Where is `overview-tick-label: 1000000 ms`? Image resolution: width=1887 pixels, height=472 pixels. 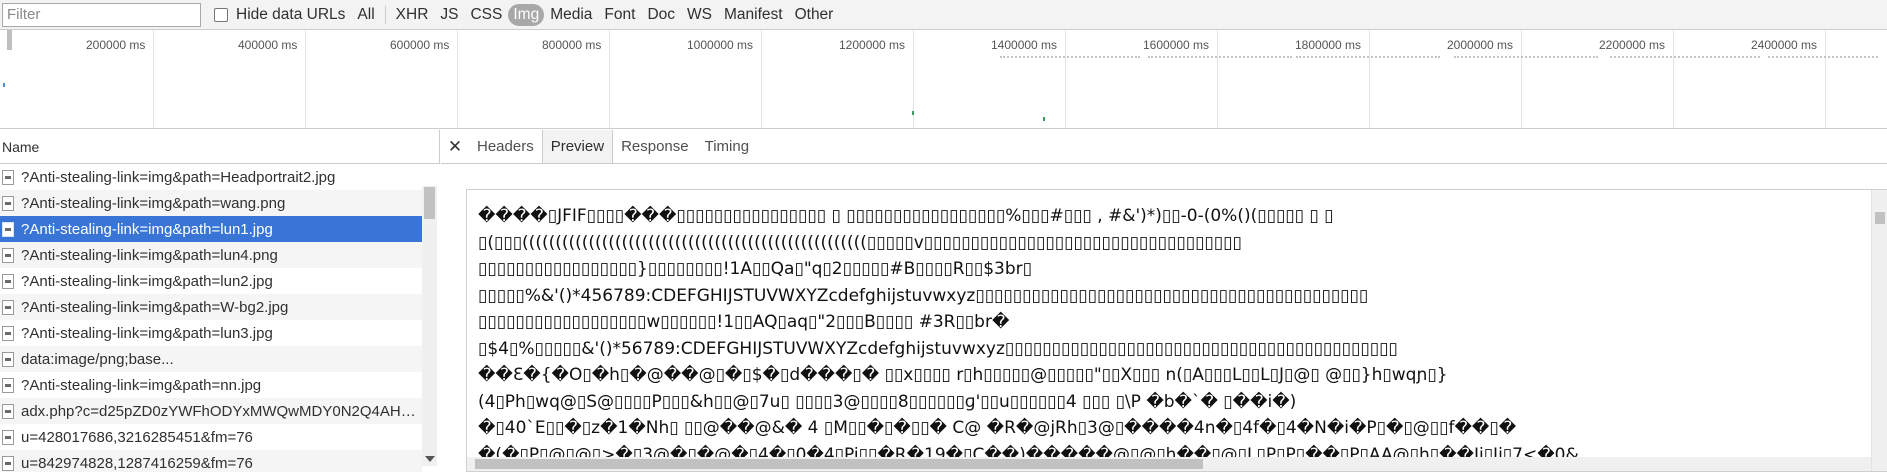 overview-tick-label: 1000000 ms is located at coordinates (720, 45).